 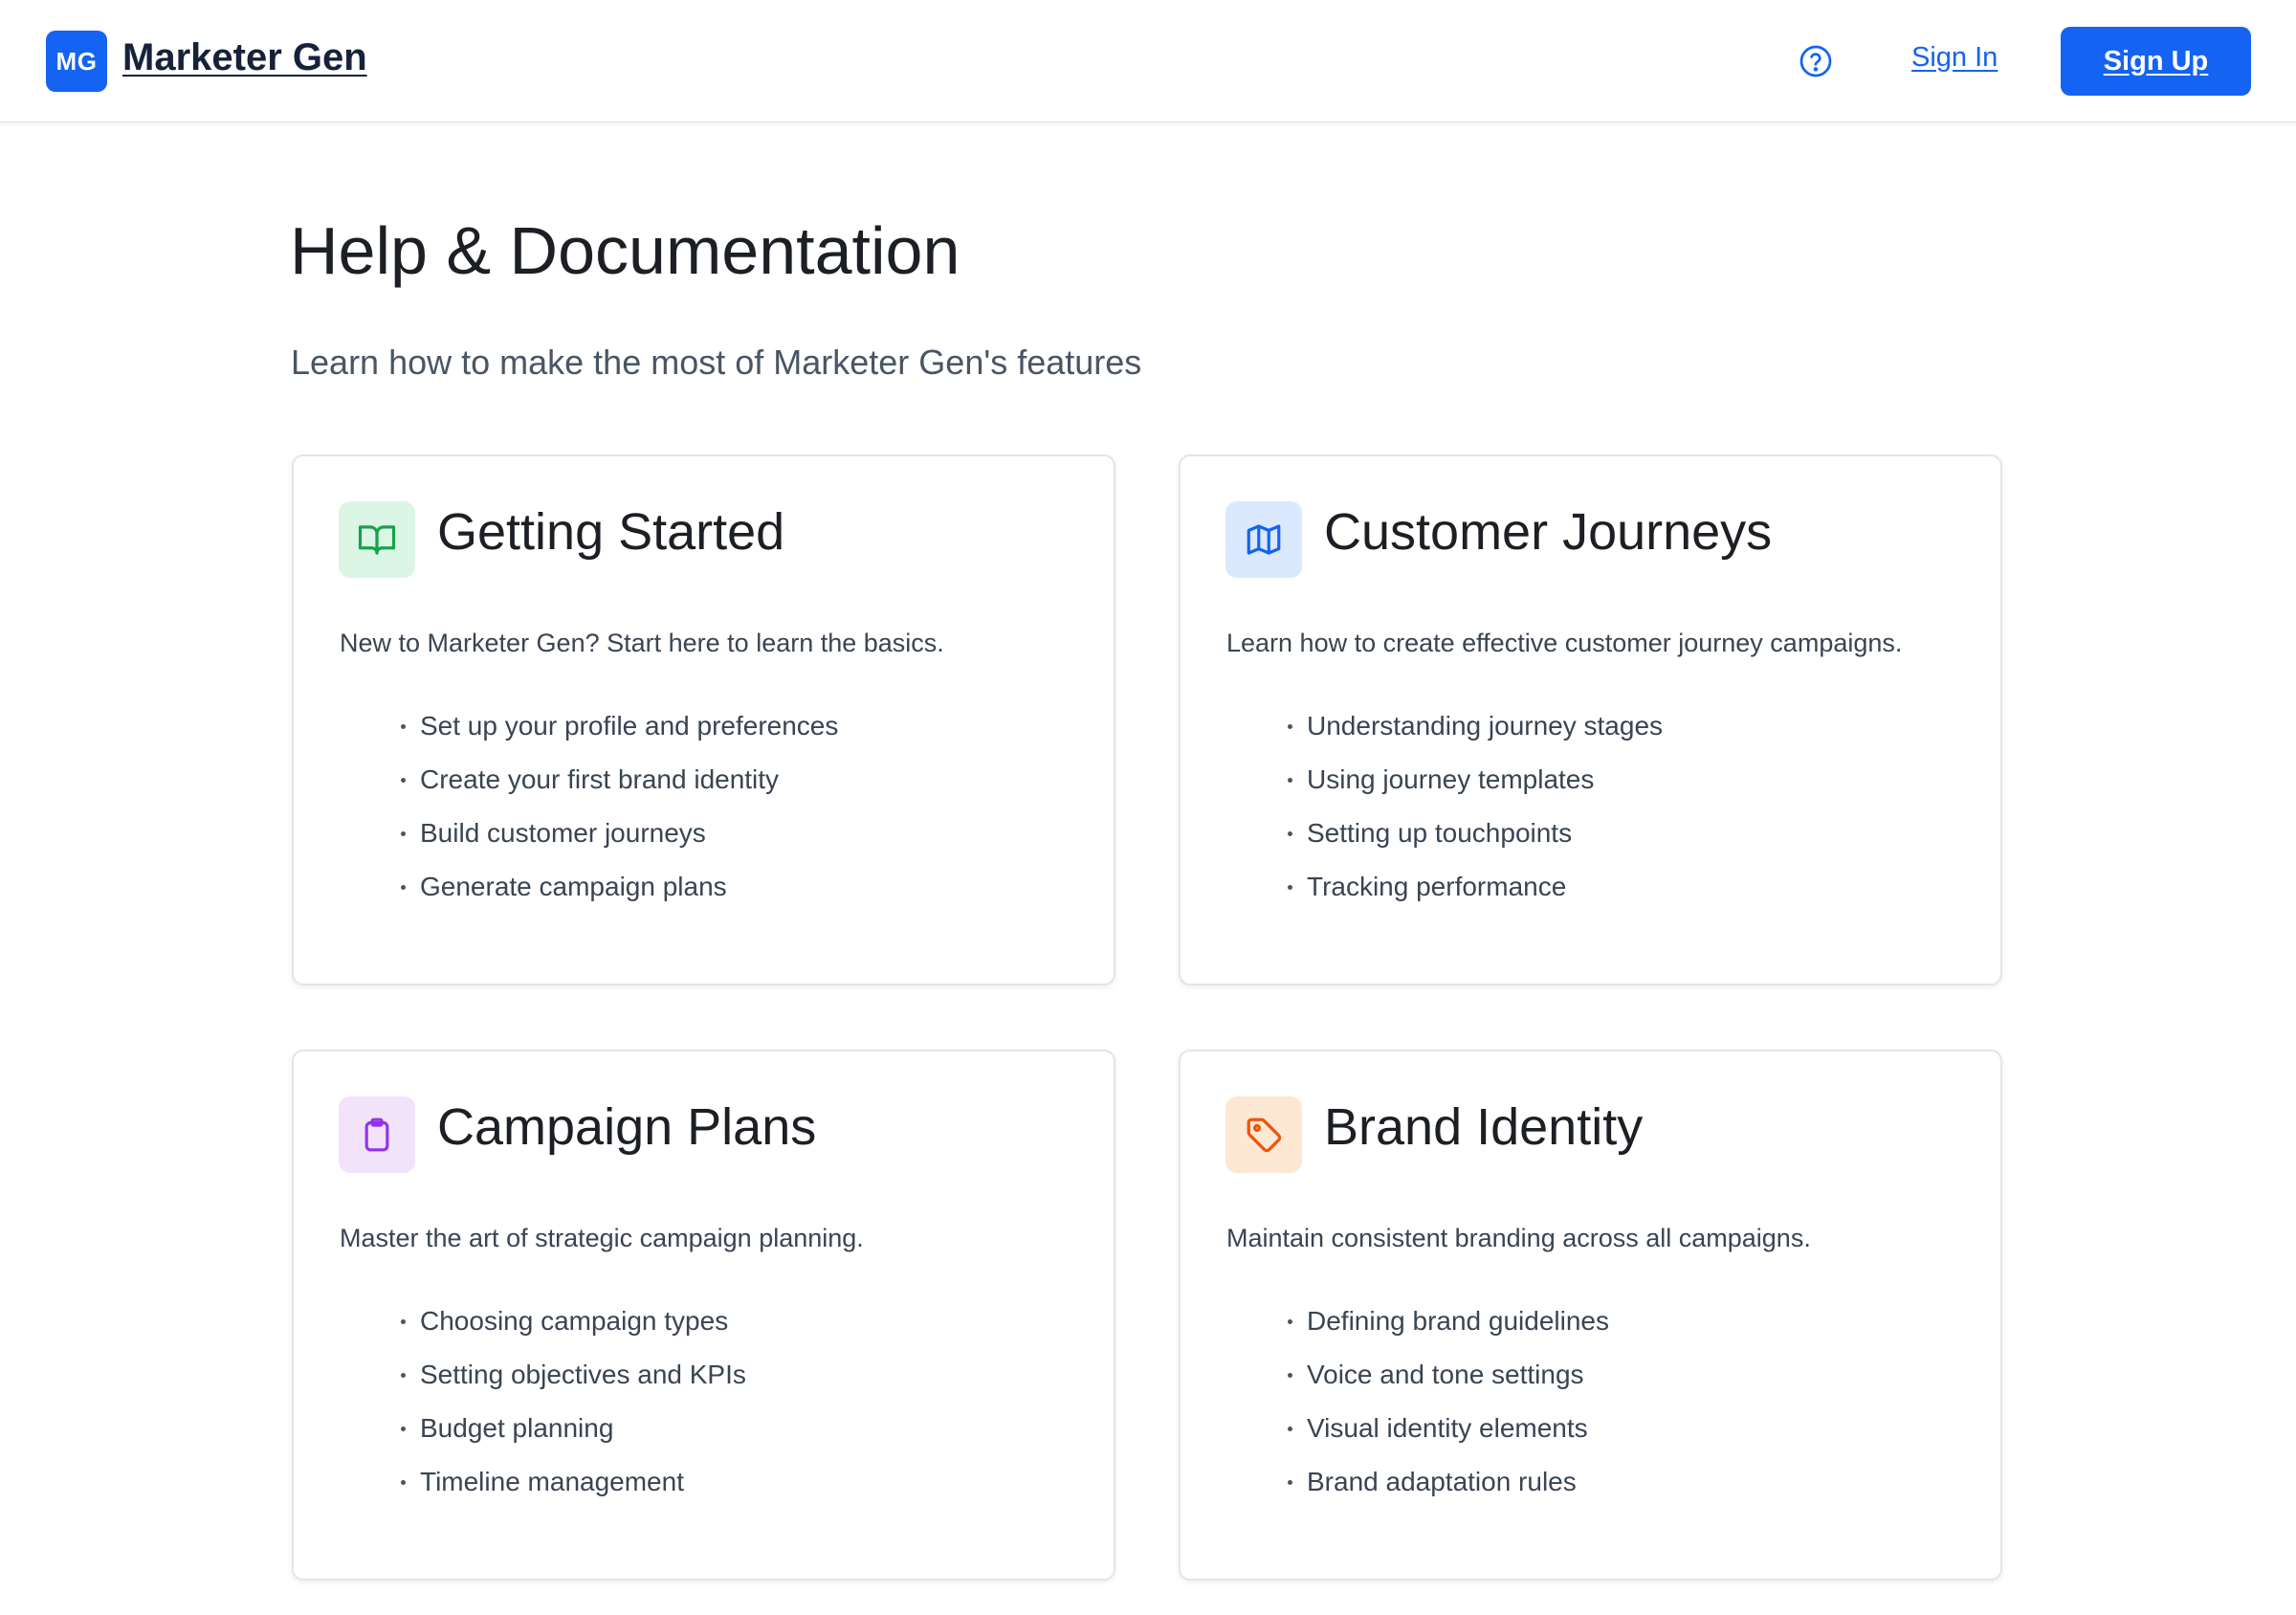 I want to click on topic-item: Using journey templates, so click(x=1475, y=787).